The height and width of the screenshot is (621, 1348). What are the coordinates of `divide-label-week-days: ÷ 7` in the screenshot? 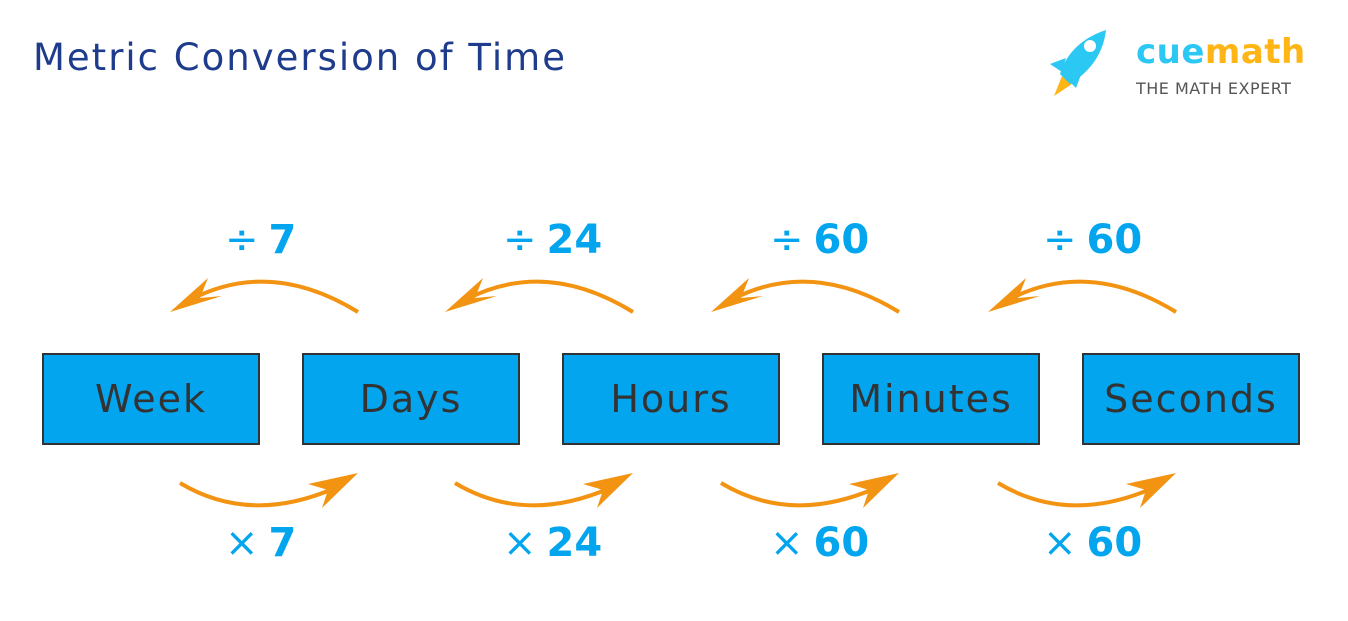 It's located at (261, 240).